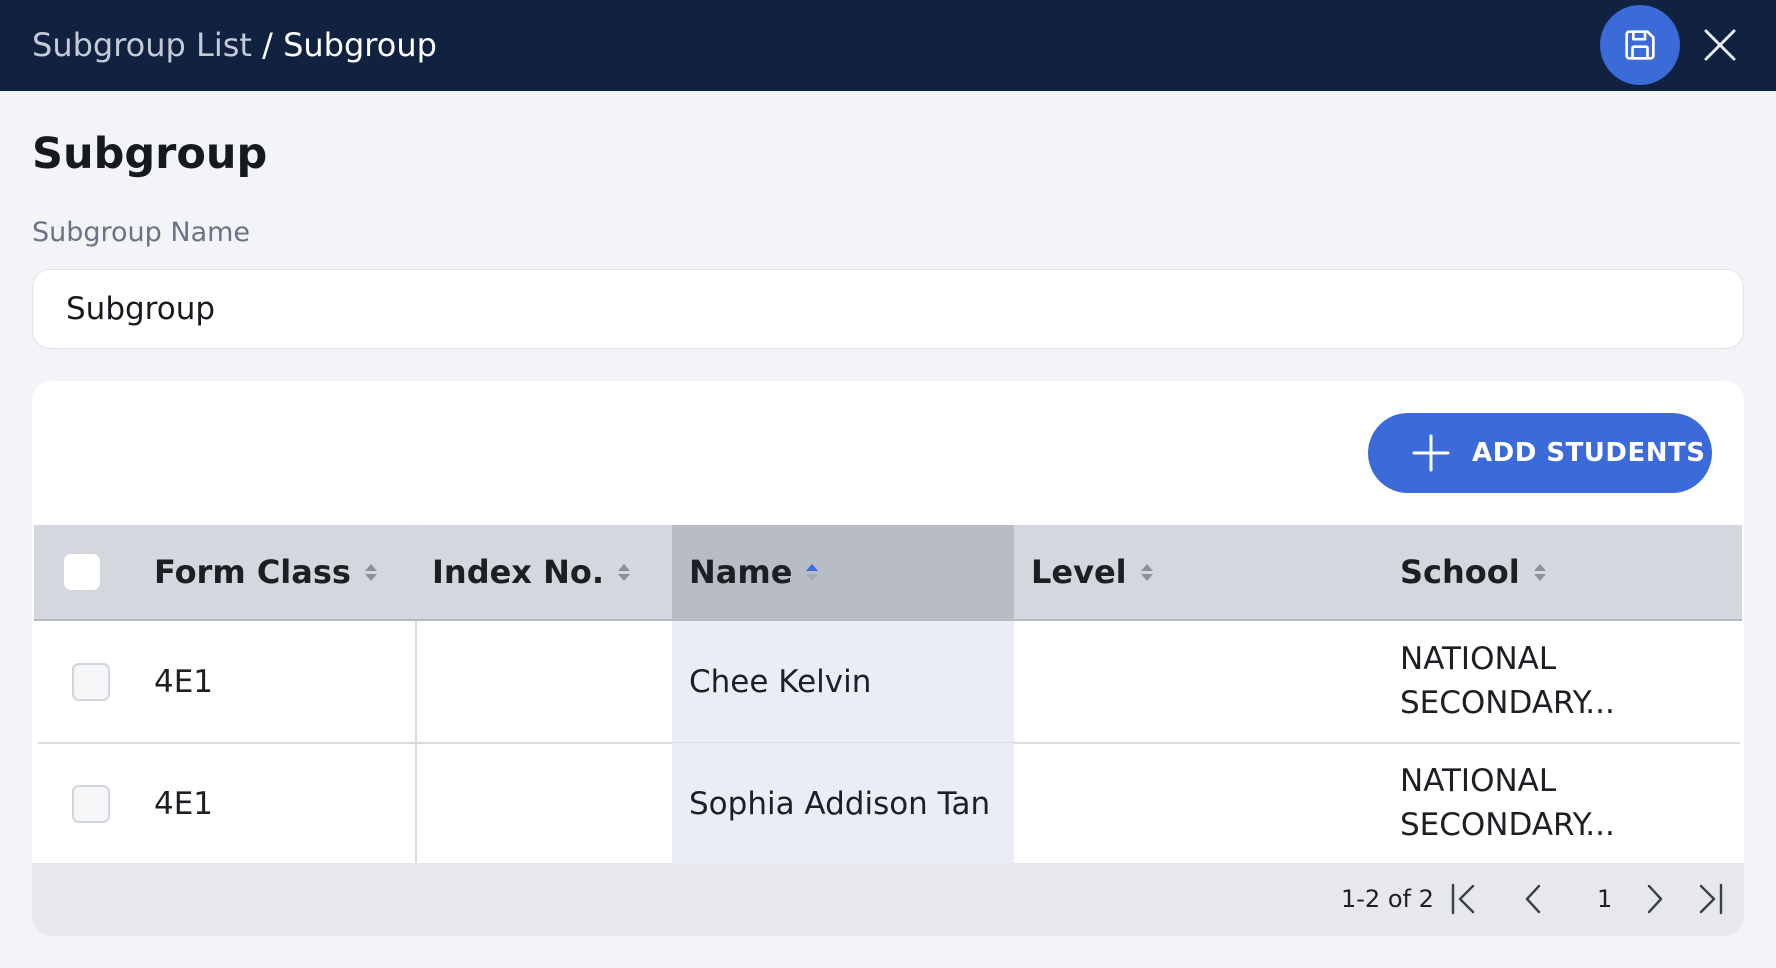 The image size is (1776, 968). I want to click on chevron-right-icon, so click(1655, 899).